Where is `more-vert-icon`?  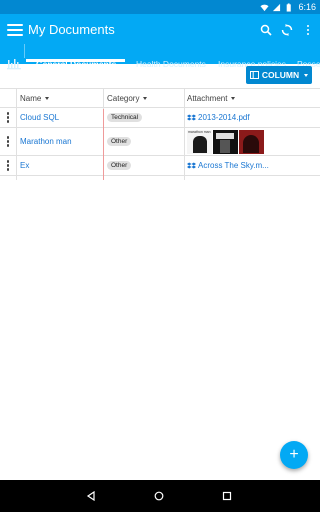 more-vert-icon is located at coordinates (308, 30).